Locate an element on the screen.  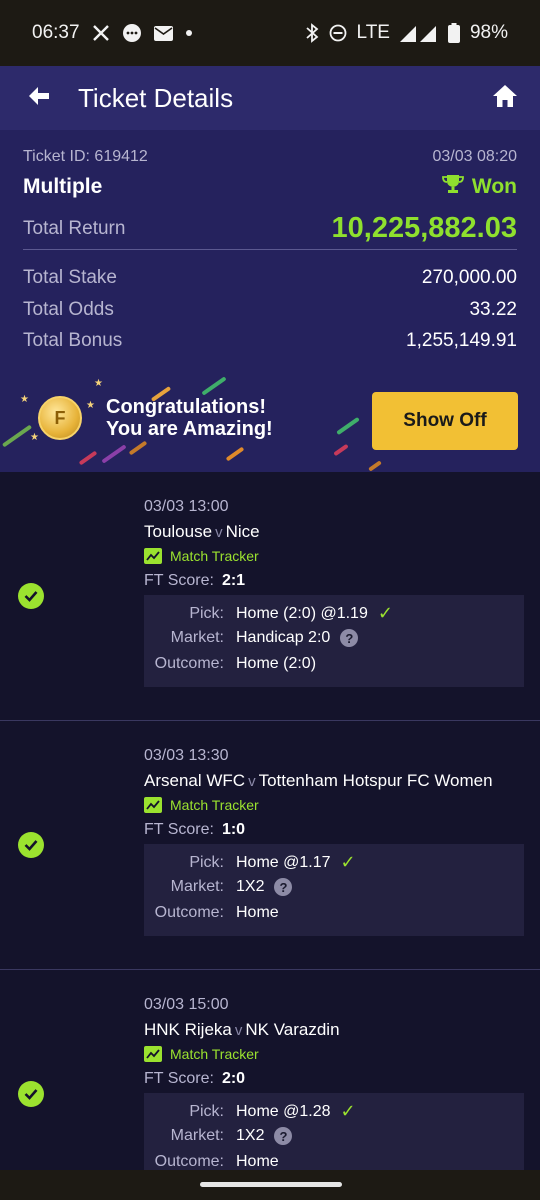
home-team: HNK Rijeka is located at coordinates (188, 1029).